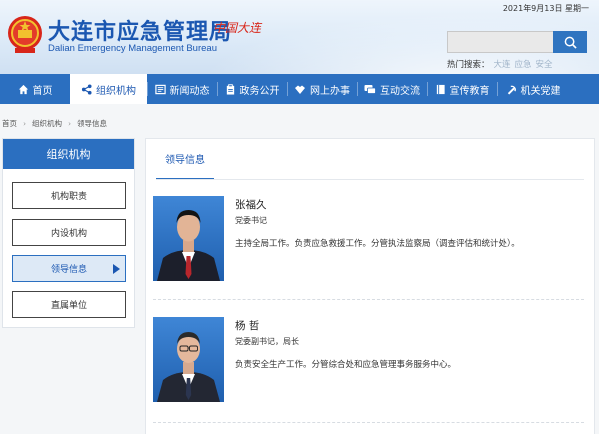  I want to click on nav-label: 新闻动态, so click(189, 91).